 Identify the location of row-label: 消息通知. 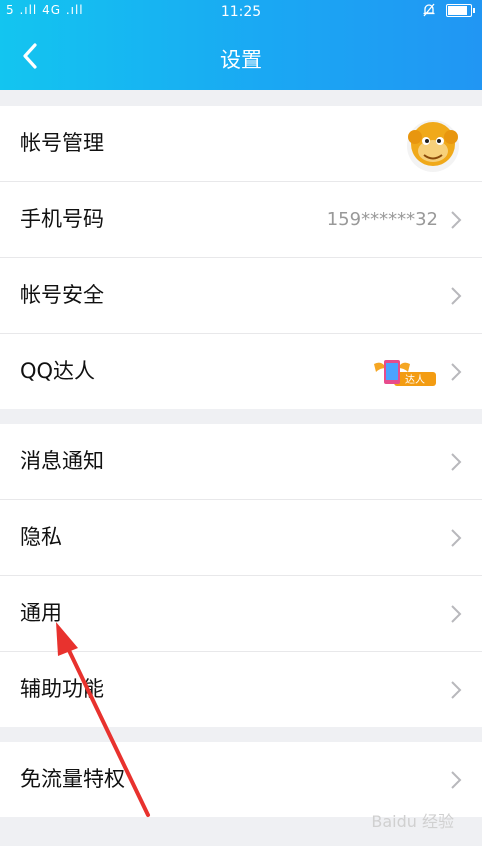
(62, 461).